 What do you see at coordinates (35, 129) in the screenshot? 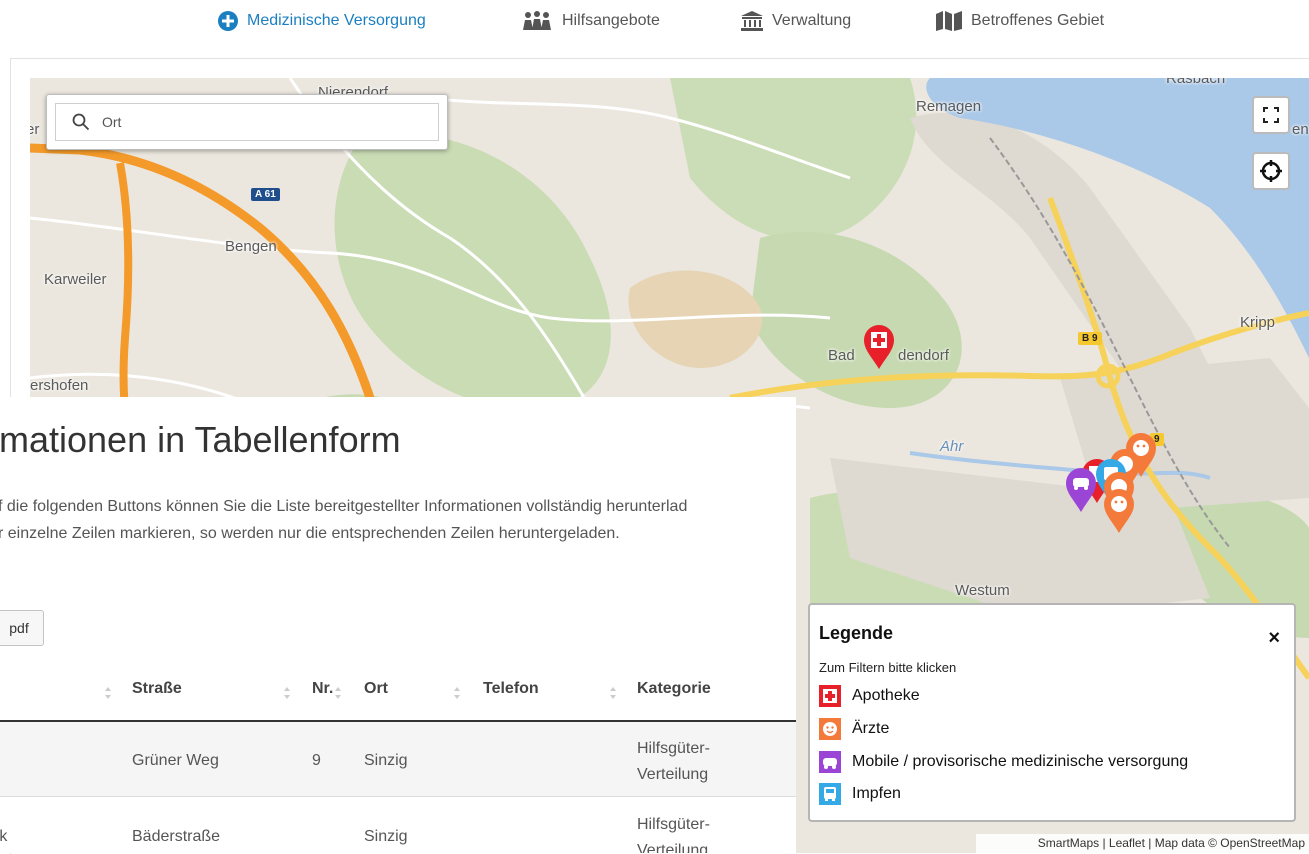
I see `place-label: er` at bounding box center [35, 129].